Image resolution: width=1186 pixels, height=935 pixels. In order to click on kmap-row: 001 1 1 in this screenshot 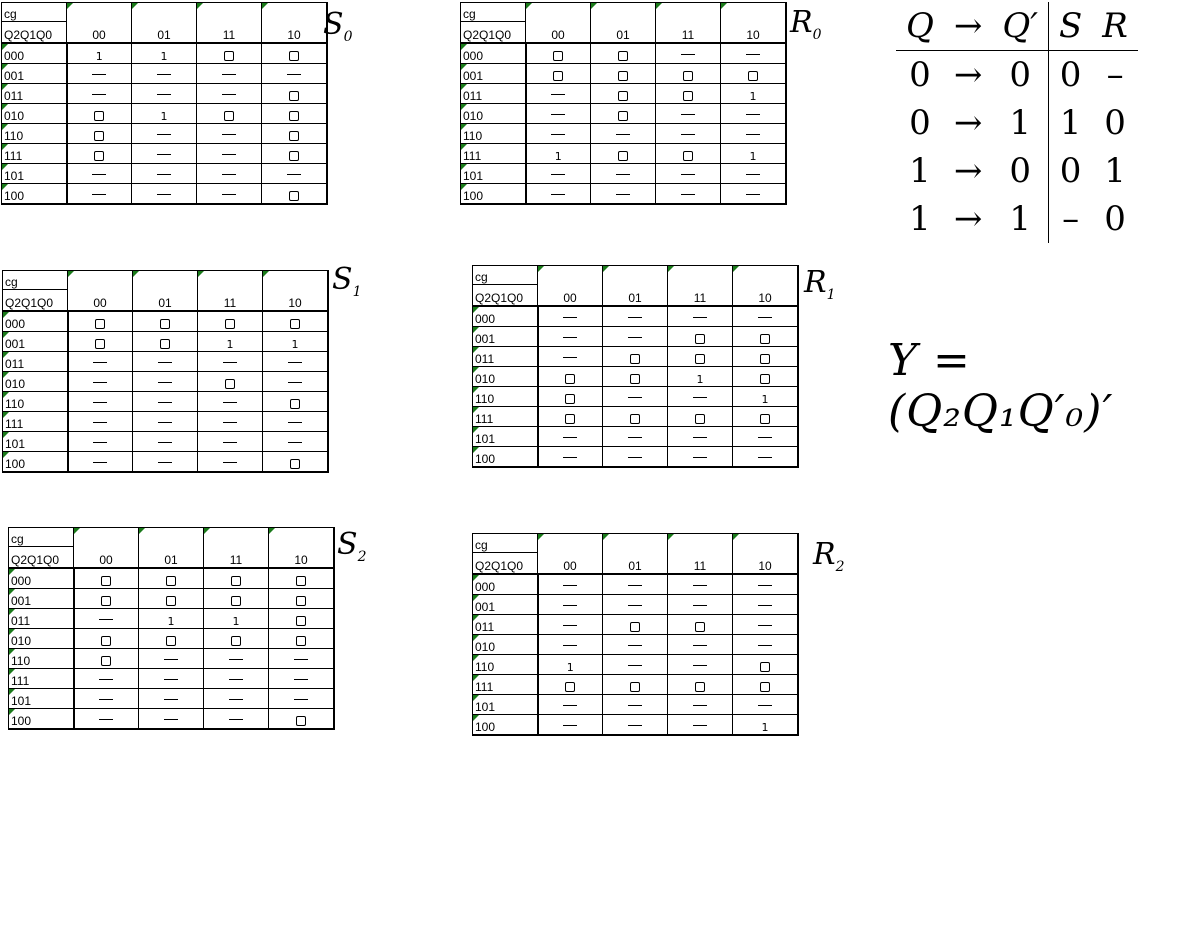, I will do `click(165, 341)`.